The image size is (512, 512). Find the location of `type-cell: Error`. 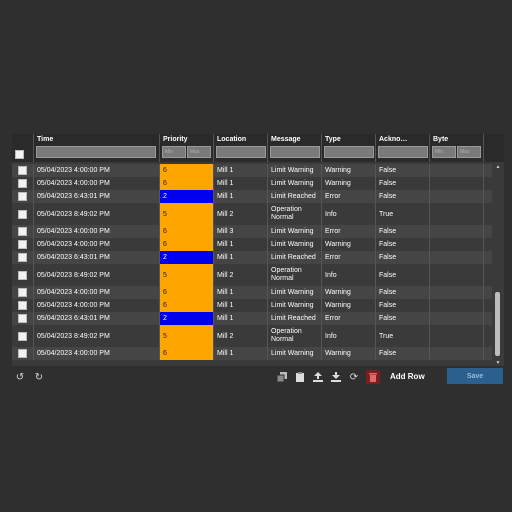

type-cell: Error is located at coordinates (349, 196).